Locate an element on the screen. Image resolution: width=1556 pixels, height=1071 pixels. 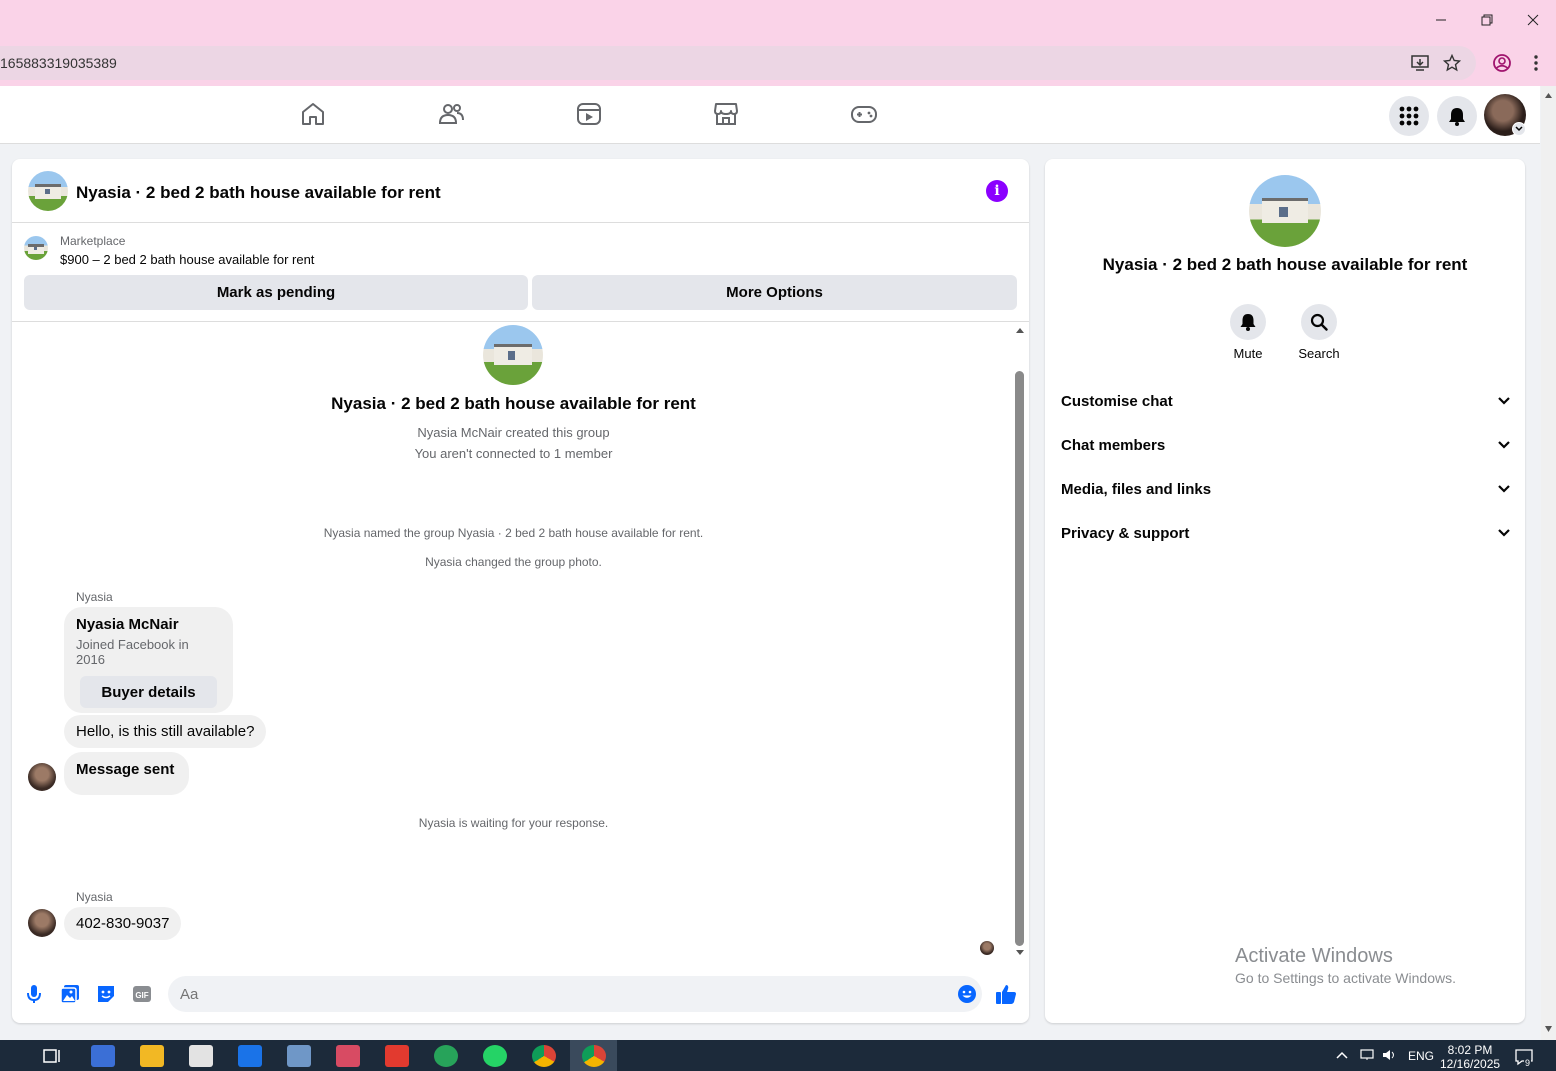
restore-button is located at coordinates (1487, 20).